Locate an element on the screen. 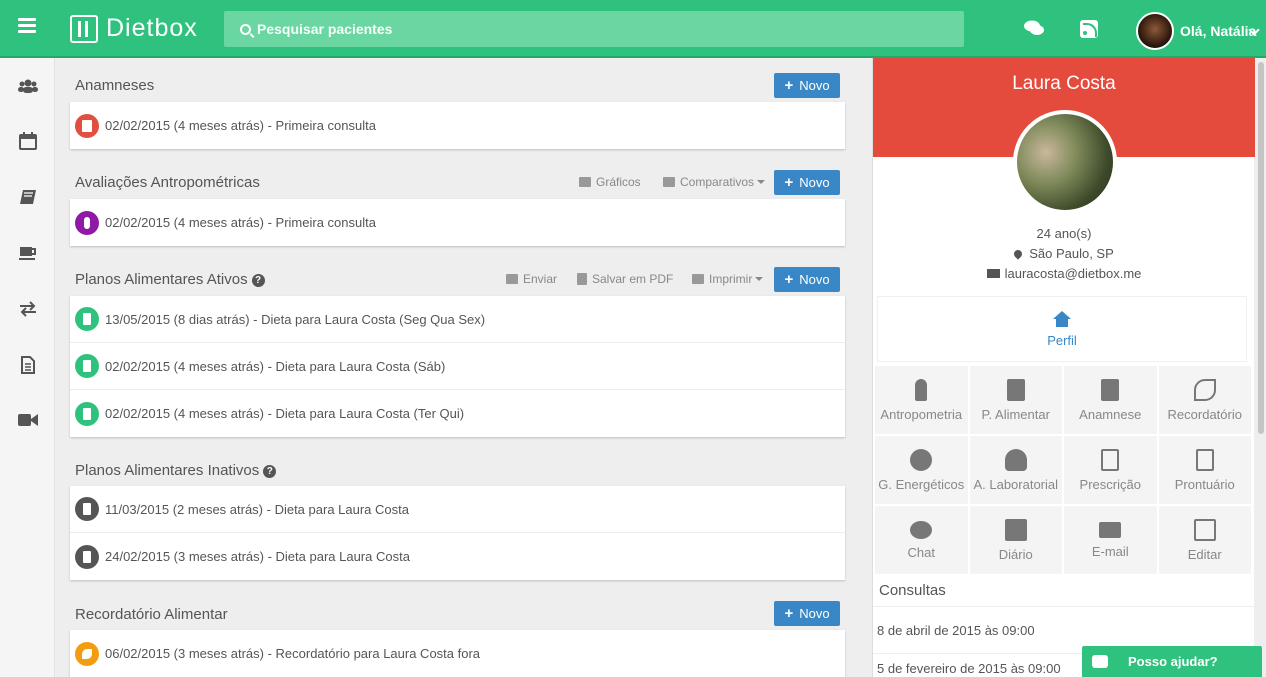  anamneses-new-button: + Novo is located at coordinates (807, 85).